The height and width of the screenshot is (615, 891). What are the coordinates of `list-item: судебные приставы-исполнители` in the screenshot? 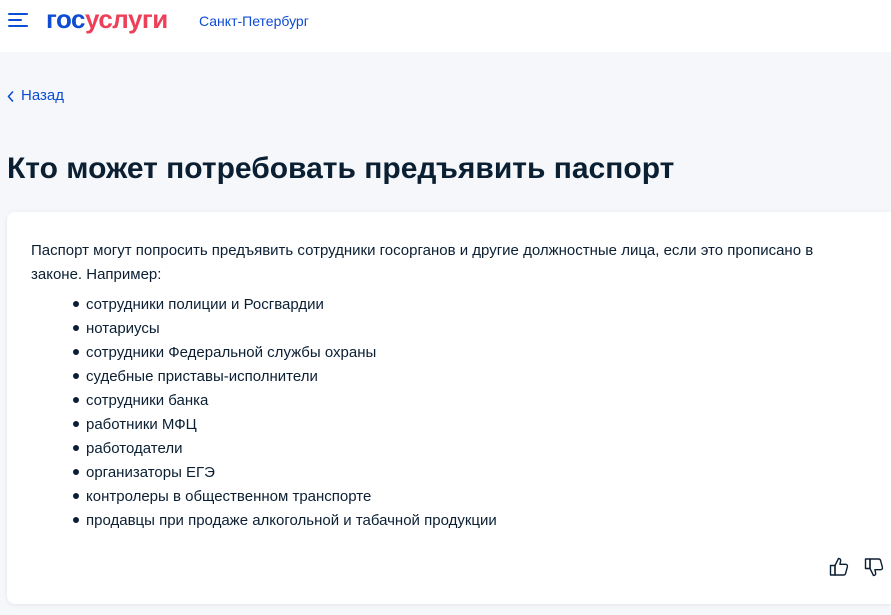 It's located at (285, 377).